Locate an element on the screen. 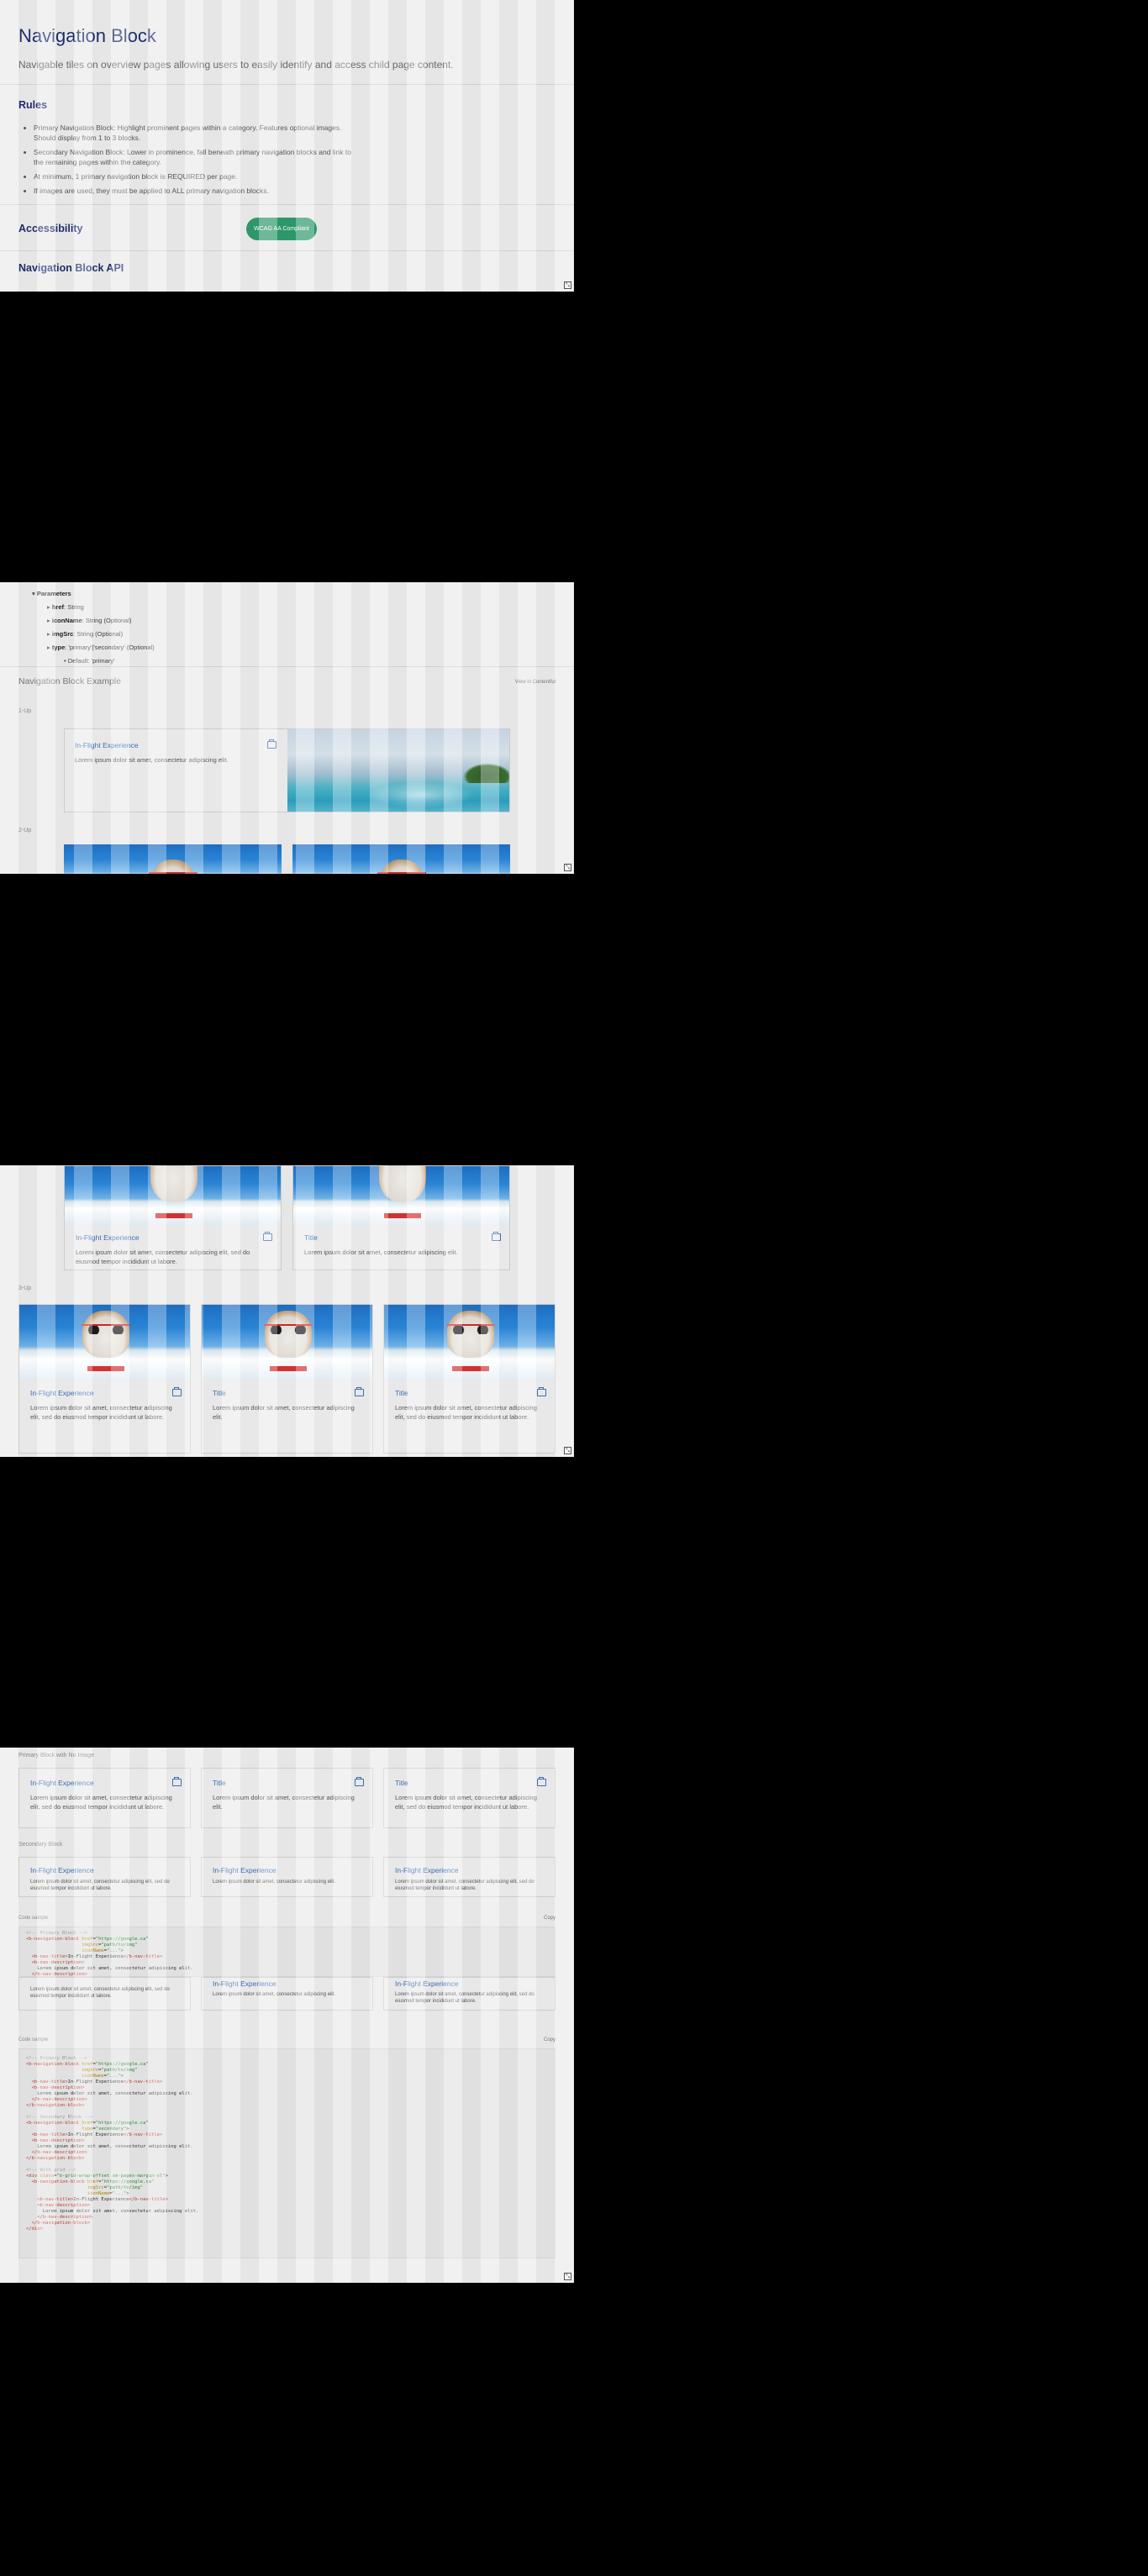 The width and height of the screenshot is (1148, 2576). param-item: ▸ iconName: String (Optional) is located at coordinates (89, 620).